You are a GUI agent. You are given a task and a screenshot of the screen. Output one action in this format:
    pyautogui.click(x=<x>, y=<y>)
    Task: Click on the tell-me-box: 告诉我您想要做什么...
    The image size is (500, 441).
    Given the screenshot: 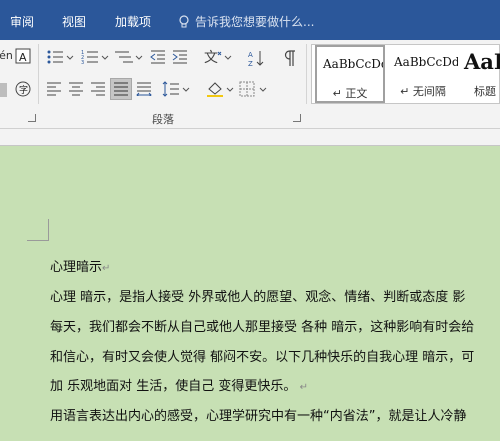 What is the action you would take?
    pyautogui.click(x=246, y=21)
    